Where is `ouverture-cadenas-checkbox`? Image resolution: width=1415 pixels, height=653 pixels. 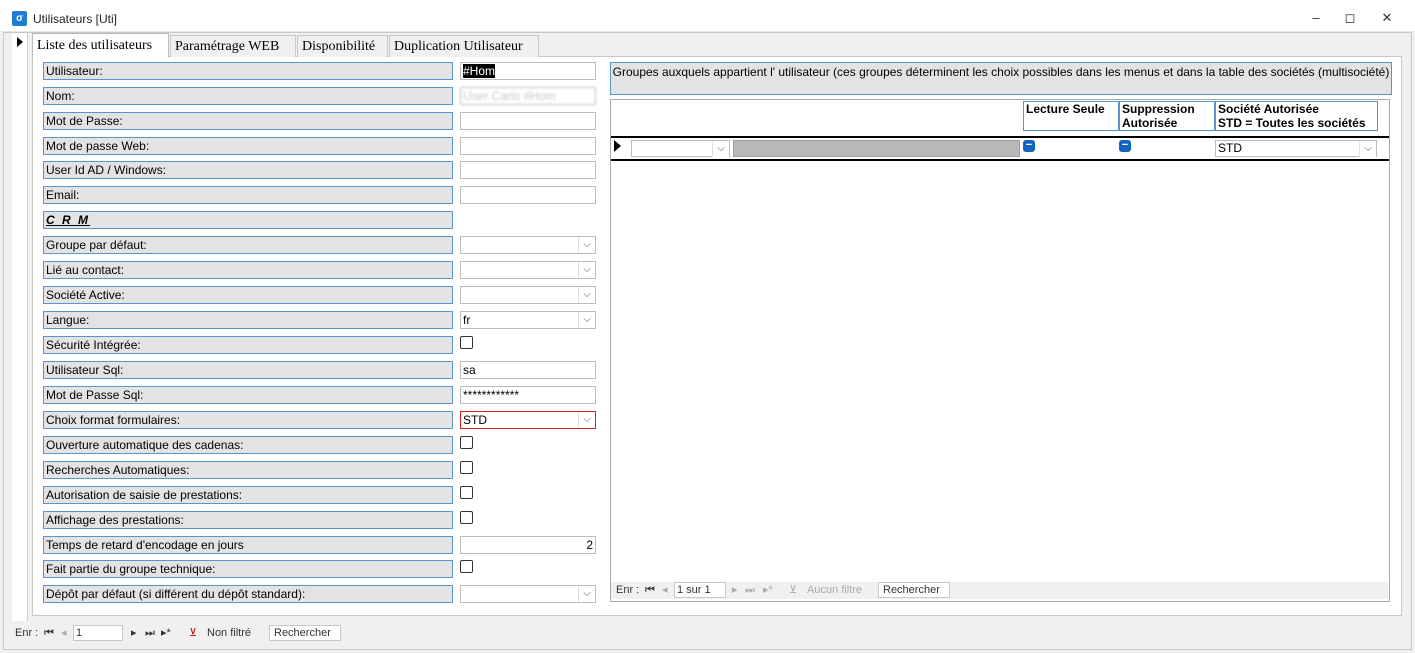 ouverture-cadenas-checkbox is located at coordinates (466, 442).